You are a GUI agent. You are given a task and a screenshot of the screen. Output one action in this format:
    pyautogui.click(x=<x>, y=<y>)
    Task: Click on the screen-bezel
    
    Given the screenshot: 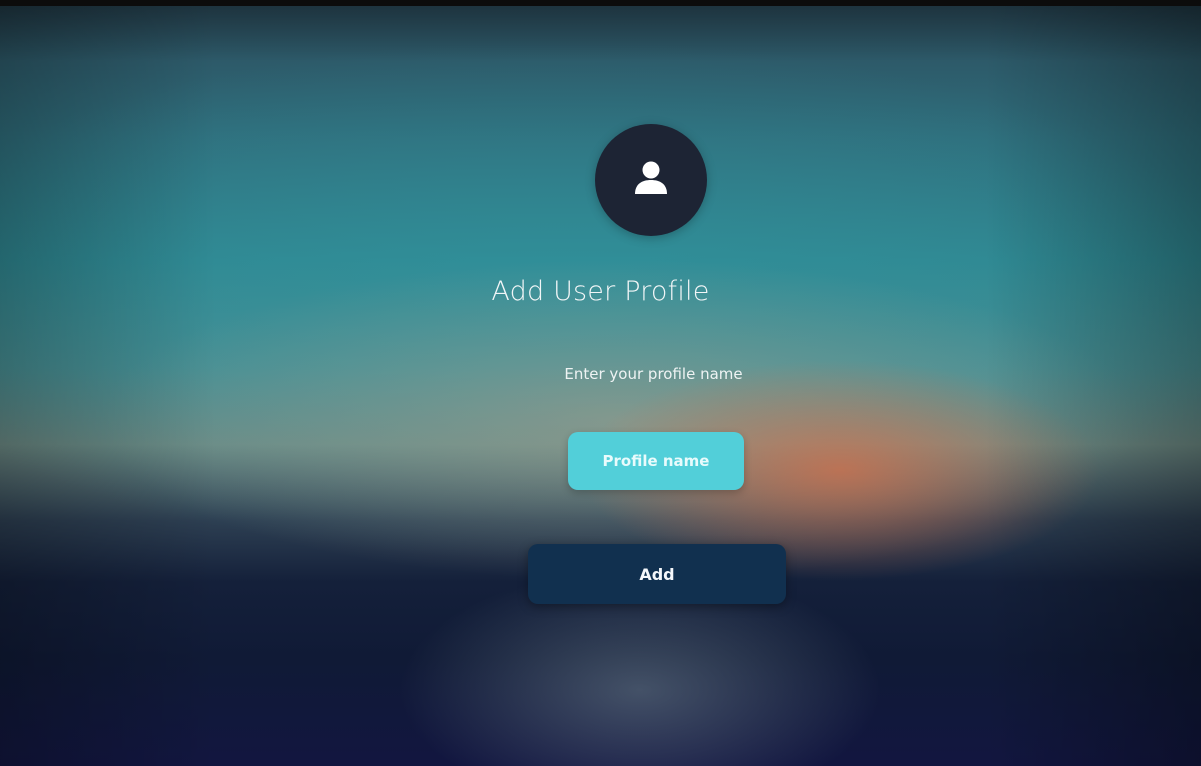 What is the action you would take?
    pyautogui.click(x=600, y=3)
    